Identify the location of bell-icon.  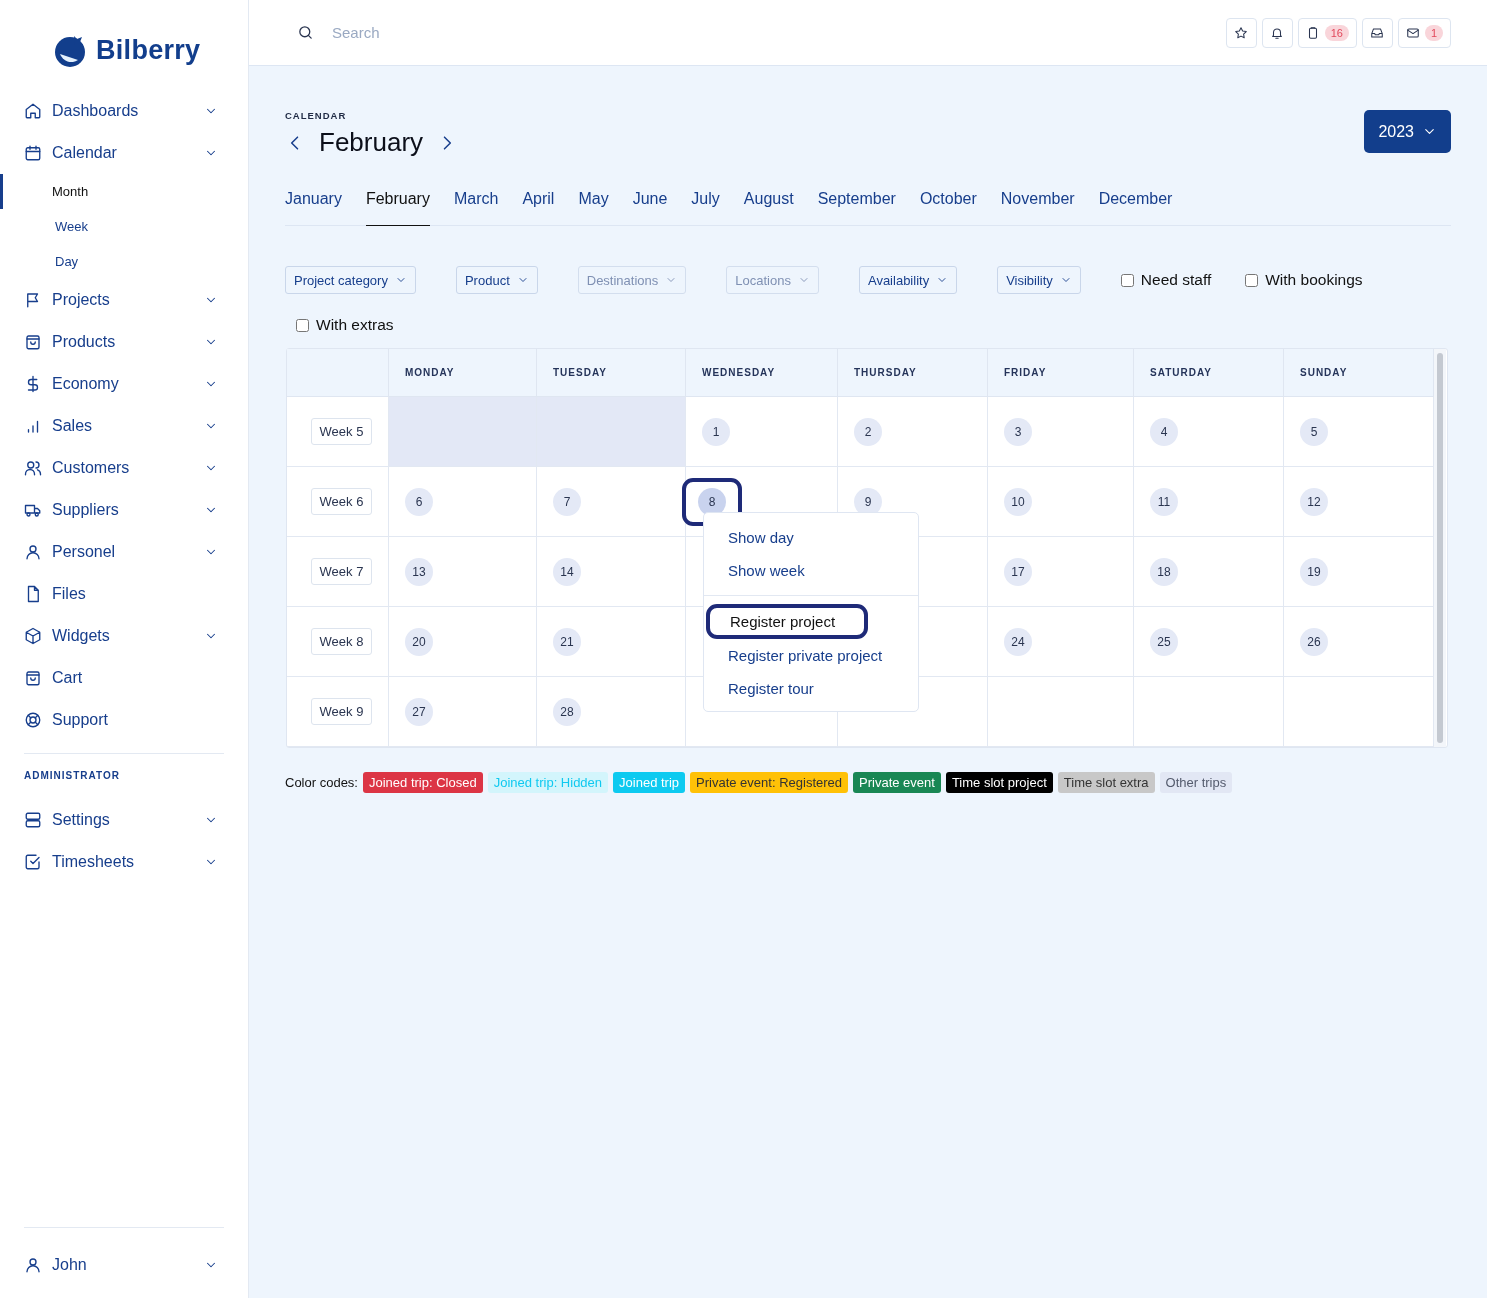
(1277, 32).